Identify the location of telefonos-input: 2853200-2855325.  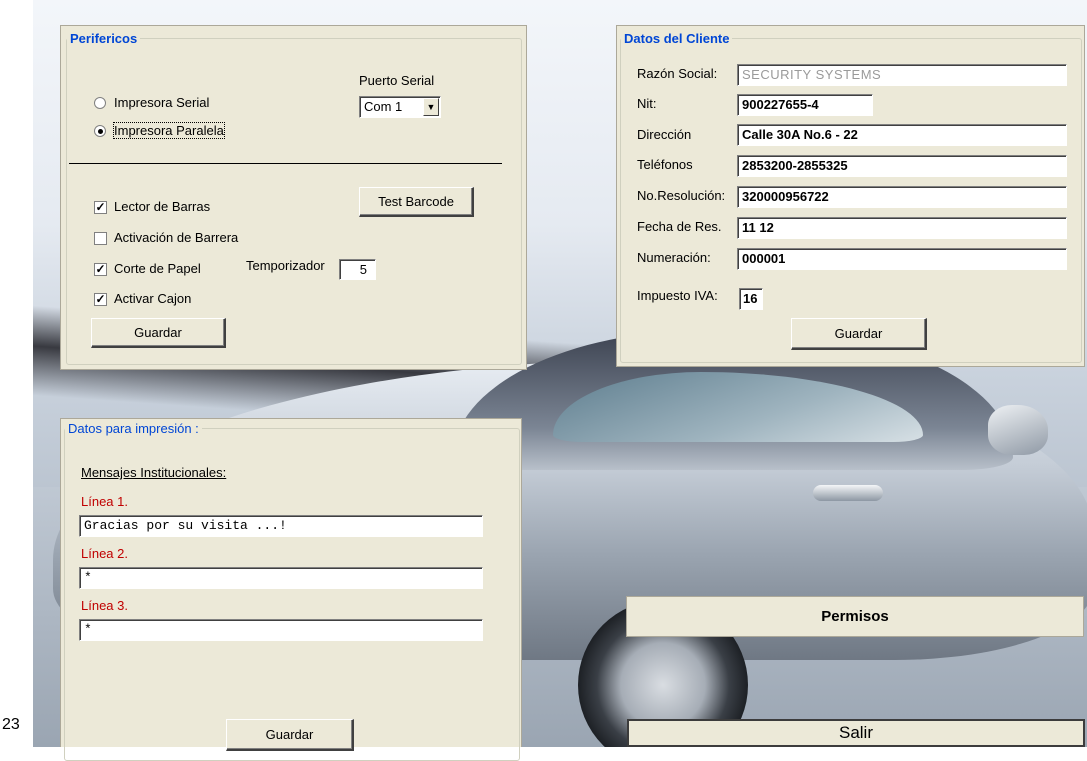
(902, 166).